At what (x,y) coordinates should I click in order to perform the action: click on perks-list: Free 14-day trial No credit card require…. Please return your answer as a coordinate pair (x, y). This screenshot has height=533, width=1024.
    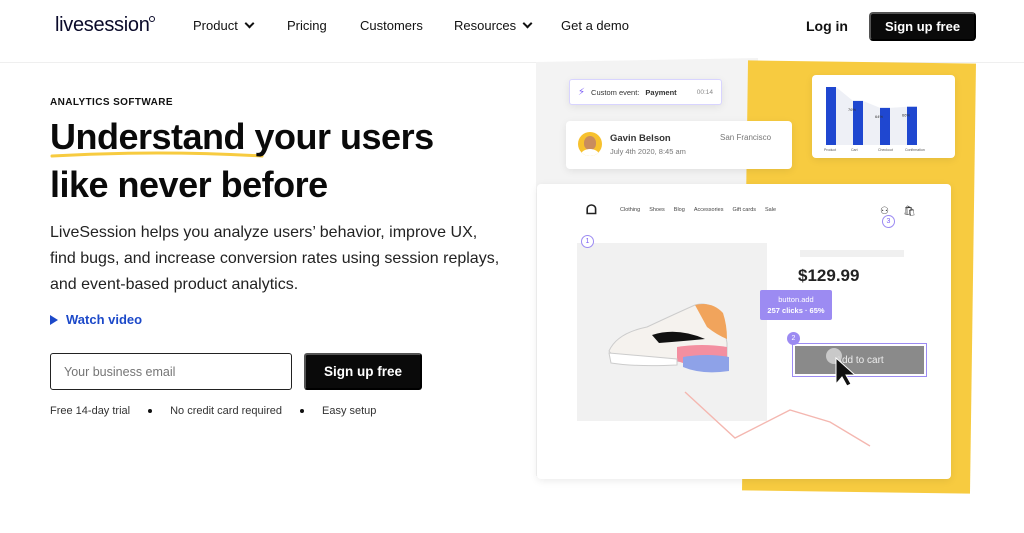
    Looking at the image, I should click on (213, 411).